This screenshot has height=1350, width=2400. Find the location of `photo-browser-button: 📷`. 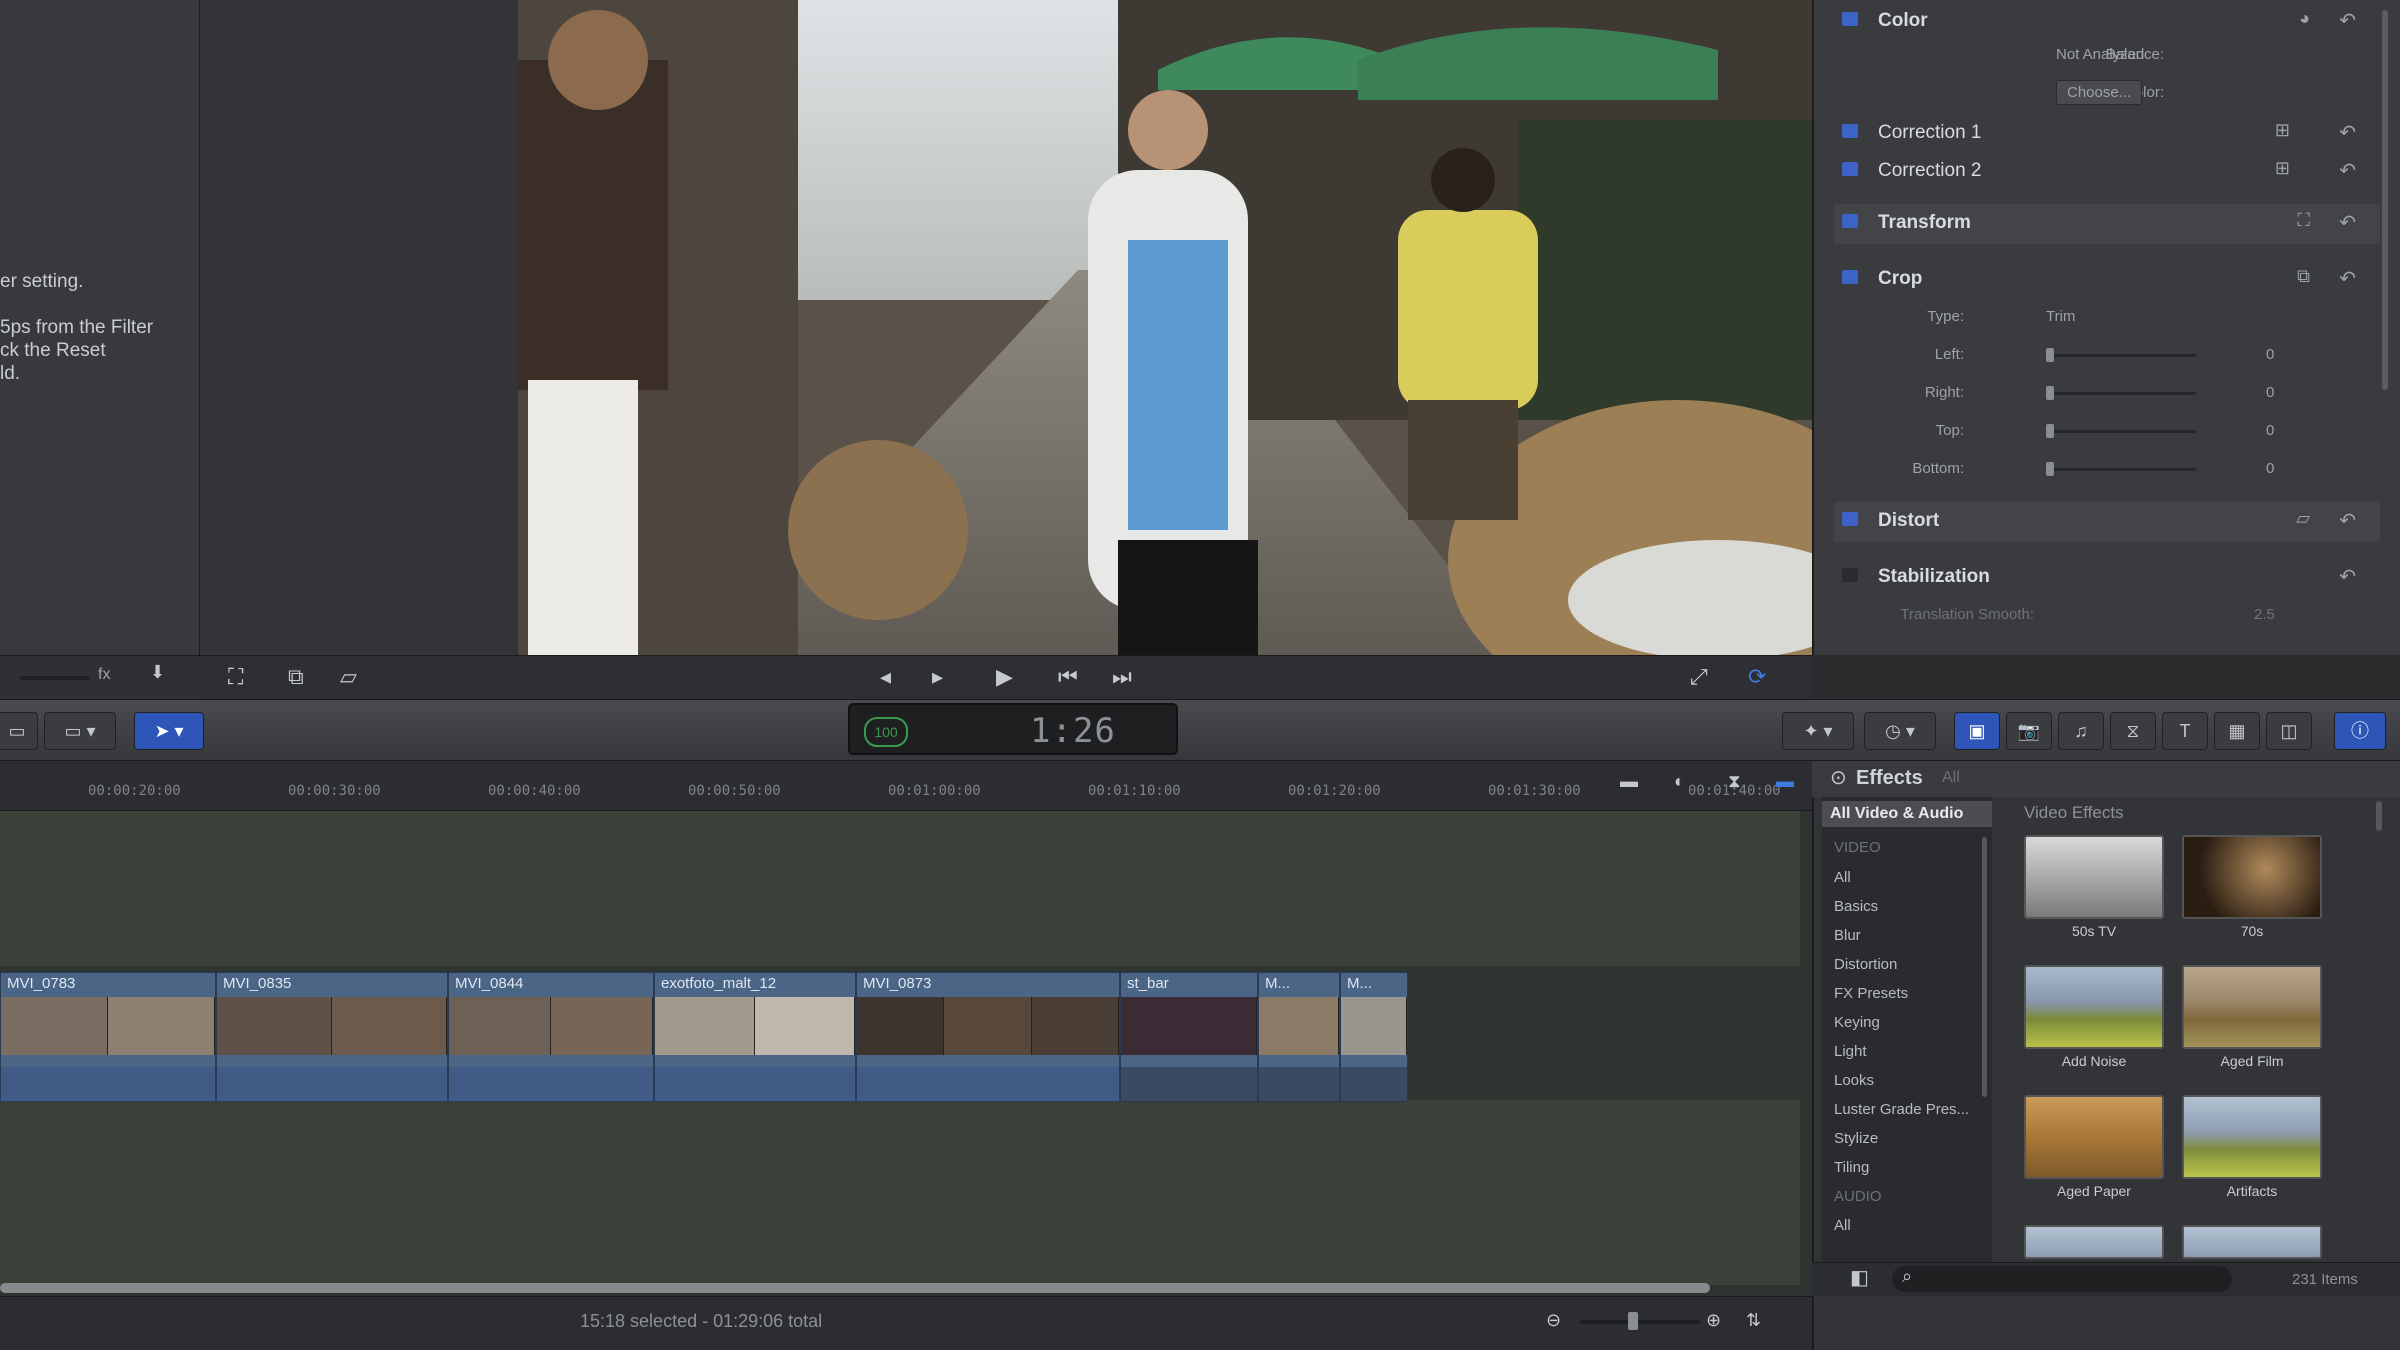

photo-browser-button: 📷 is located at coordinates (2029, 731).